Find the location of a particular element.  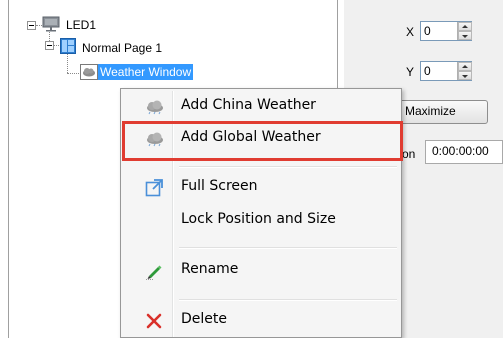

menu-item-label: Delete is located at coordinates (204, 319).